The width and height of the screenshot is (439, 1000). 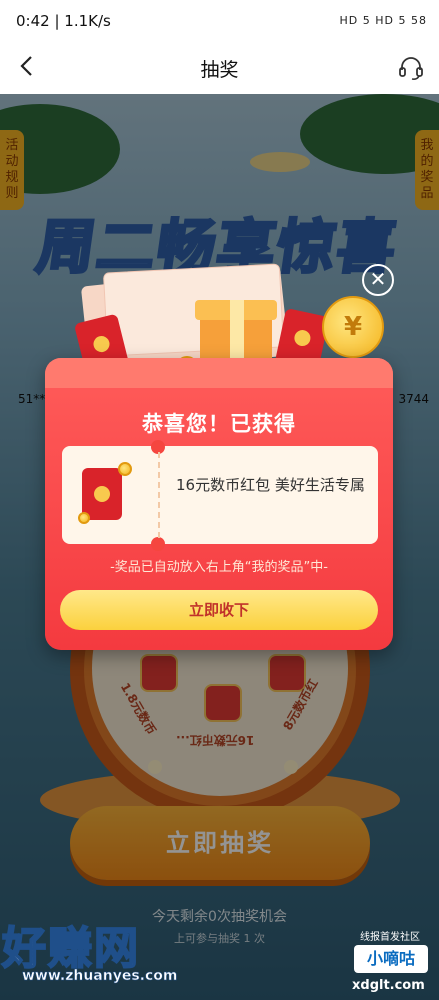 What do you see at coordinates (219, 424) in the screenshot?
I see `congrats-title: 恭喜您！已获得` at bounding box center [219, 424].